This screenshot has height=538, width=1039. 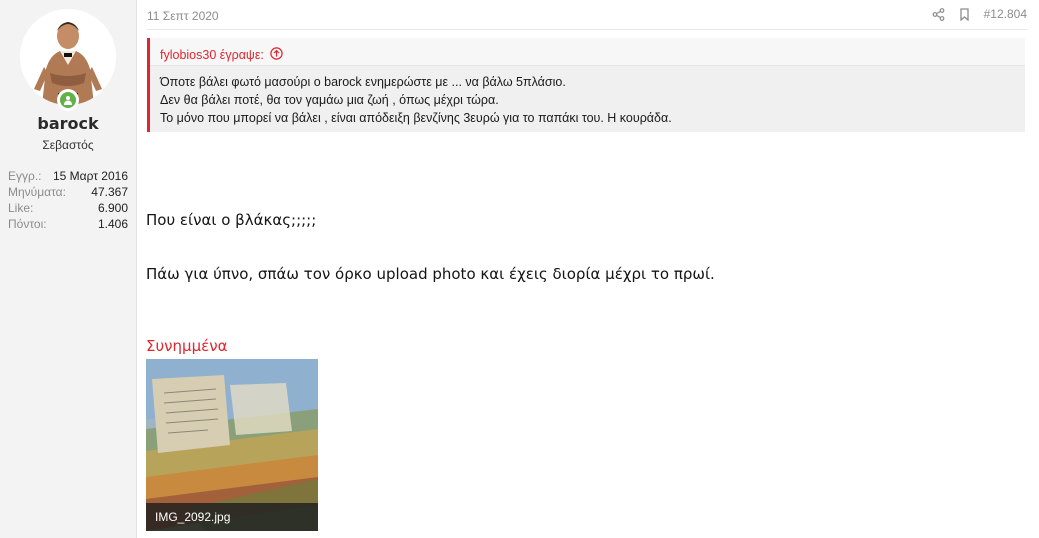 I want to click on stat-value: 47.367, so click(x=109, y=192).